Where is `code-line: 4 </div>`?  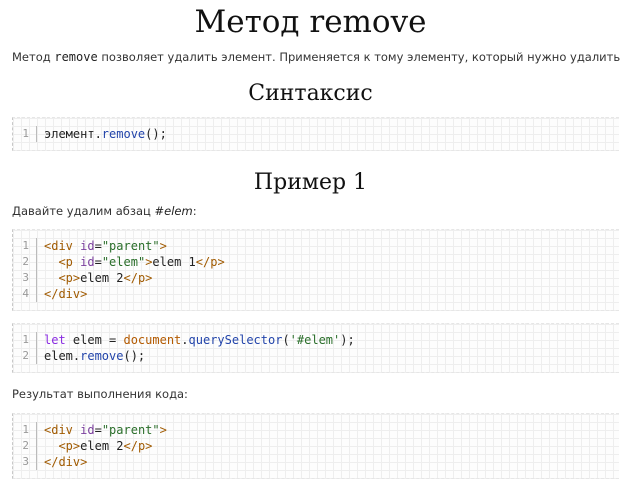
code-line: 4 </div> is located at coordinates (316, 294).